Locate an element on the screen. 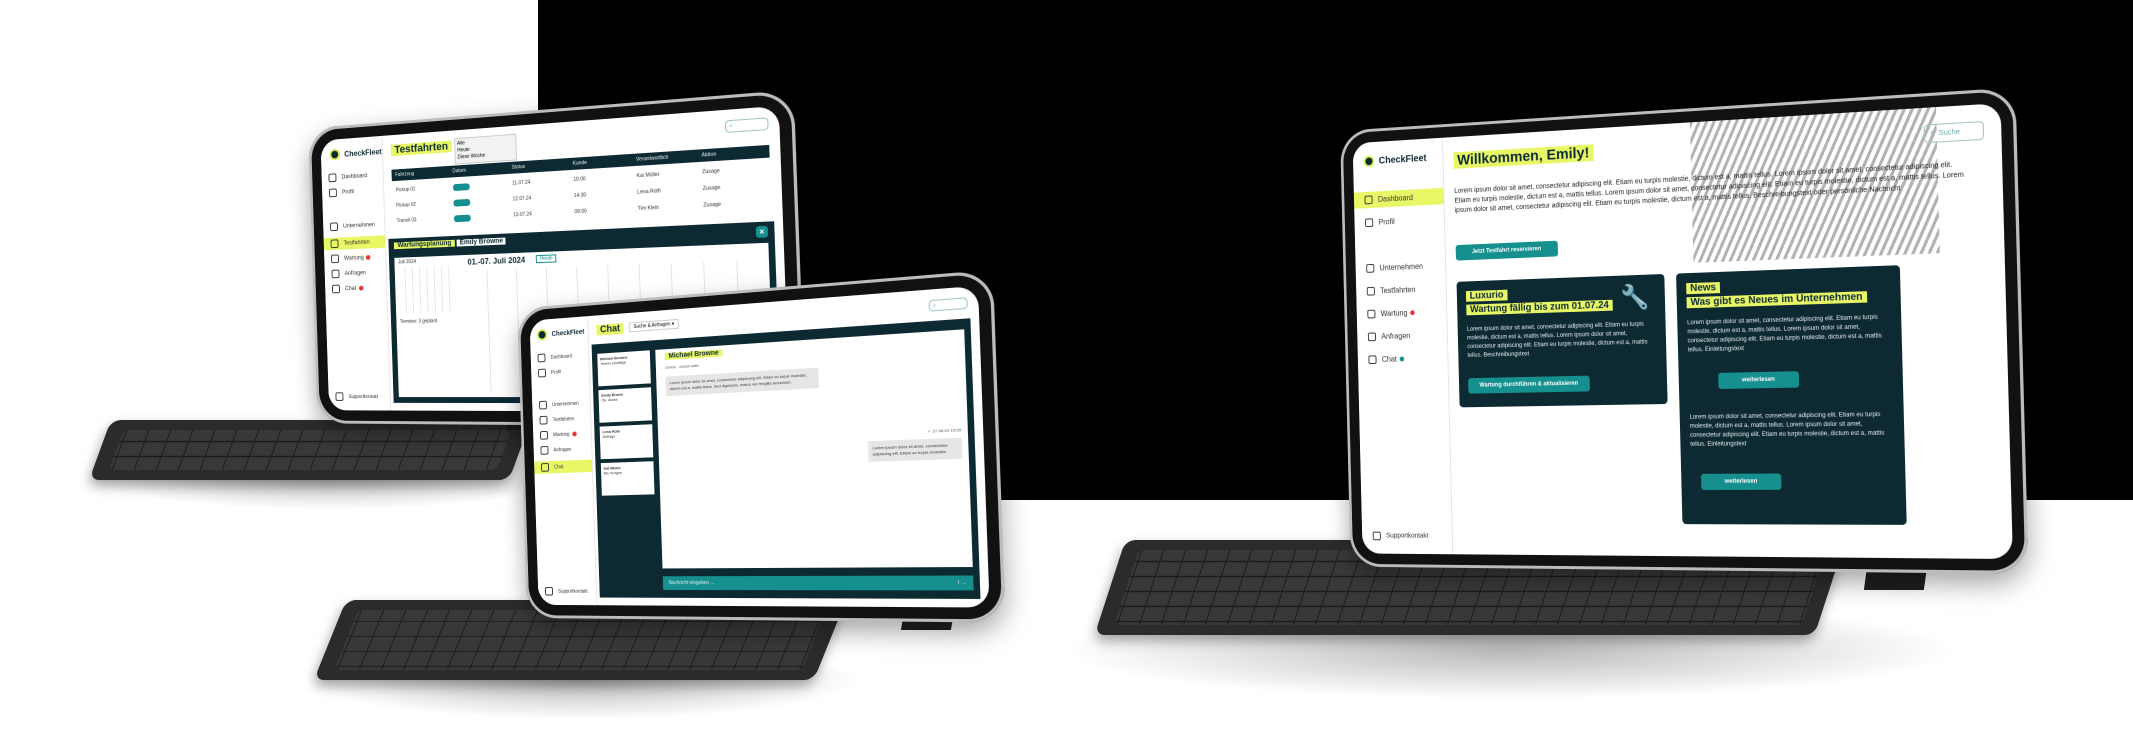 Image resolution: width=2133 pixels, height=750 pixels. headset-icon is located at coordinates (1377, 536).